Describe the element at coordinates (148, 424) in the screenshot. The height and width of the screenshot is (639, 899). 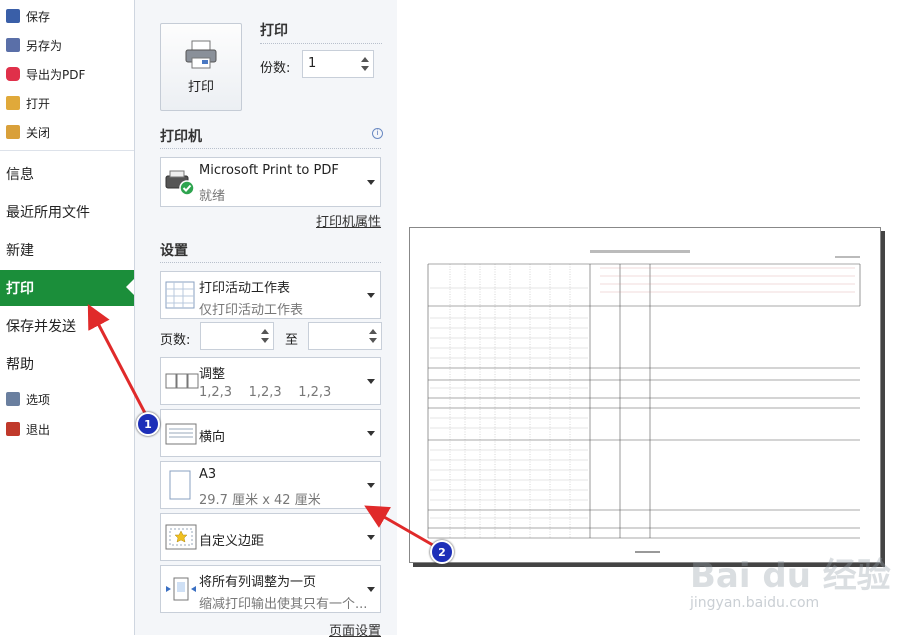
I see `annotation-badge-1: 1` at that location.